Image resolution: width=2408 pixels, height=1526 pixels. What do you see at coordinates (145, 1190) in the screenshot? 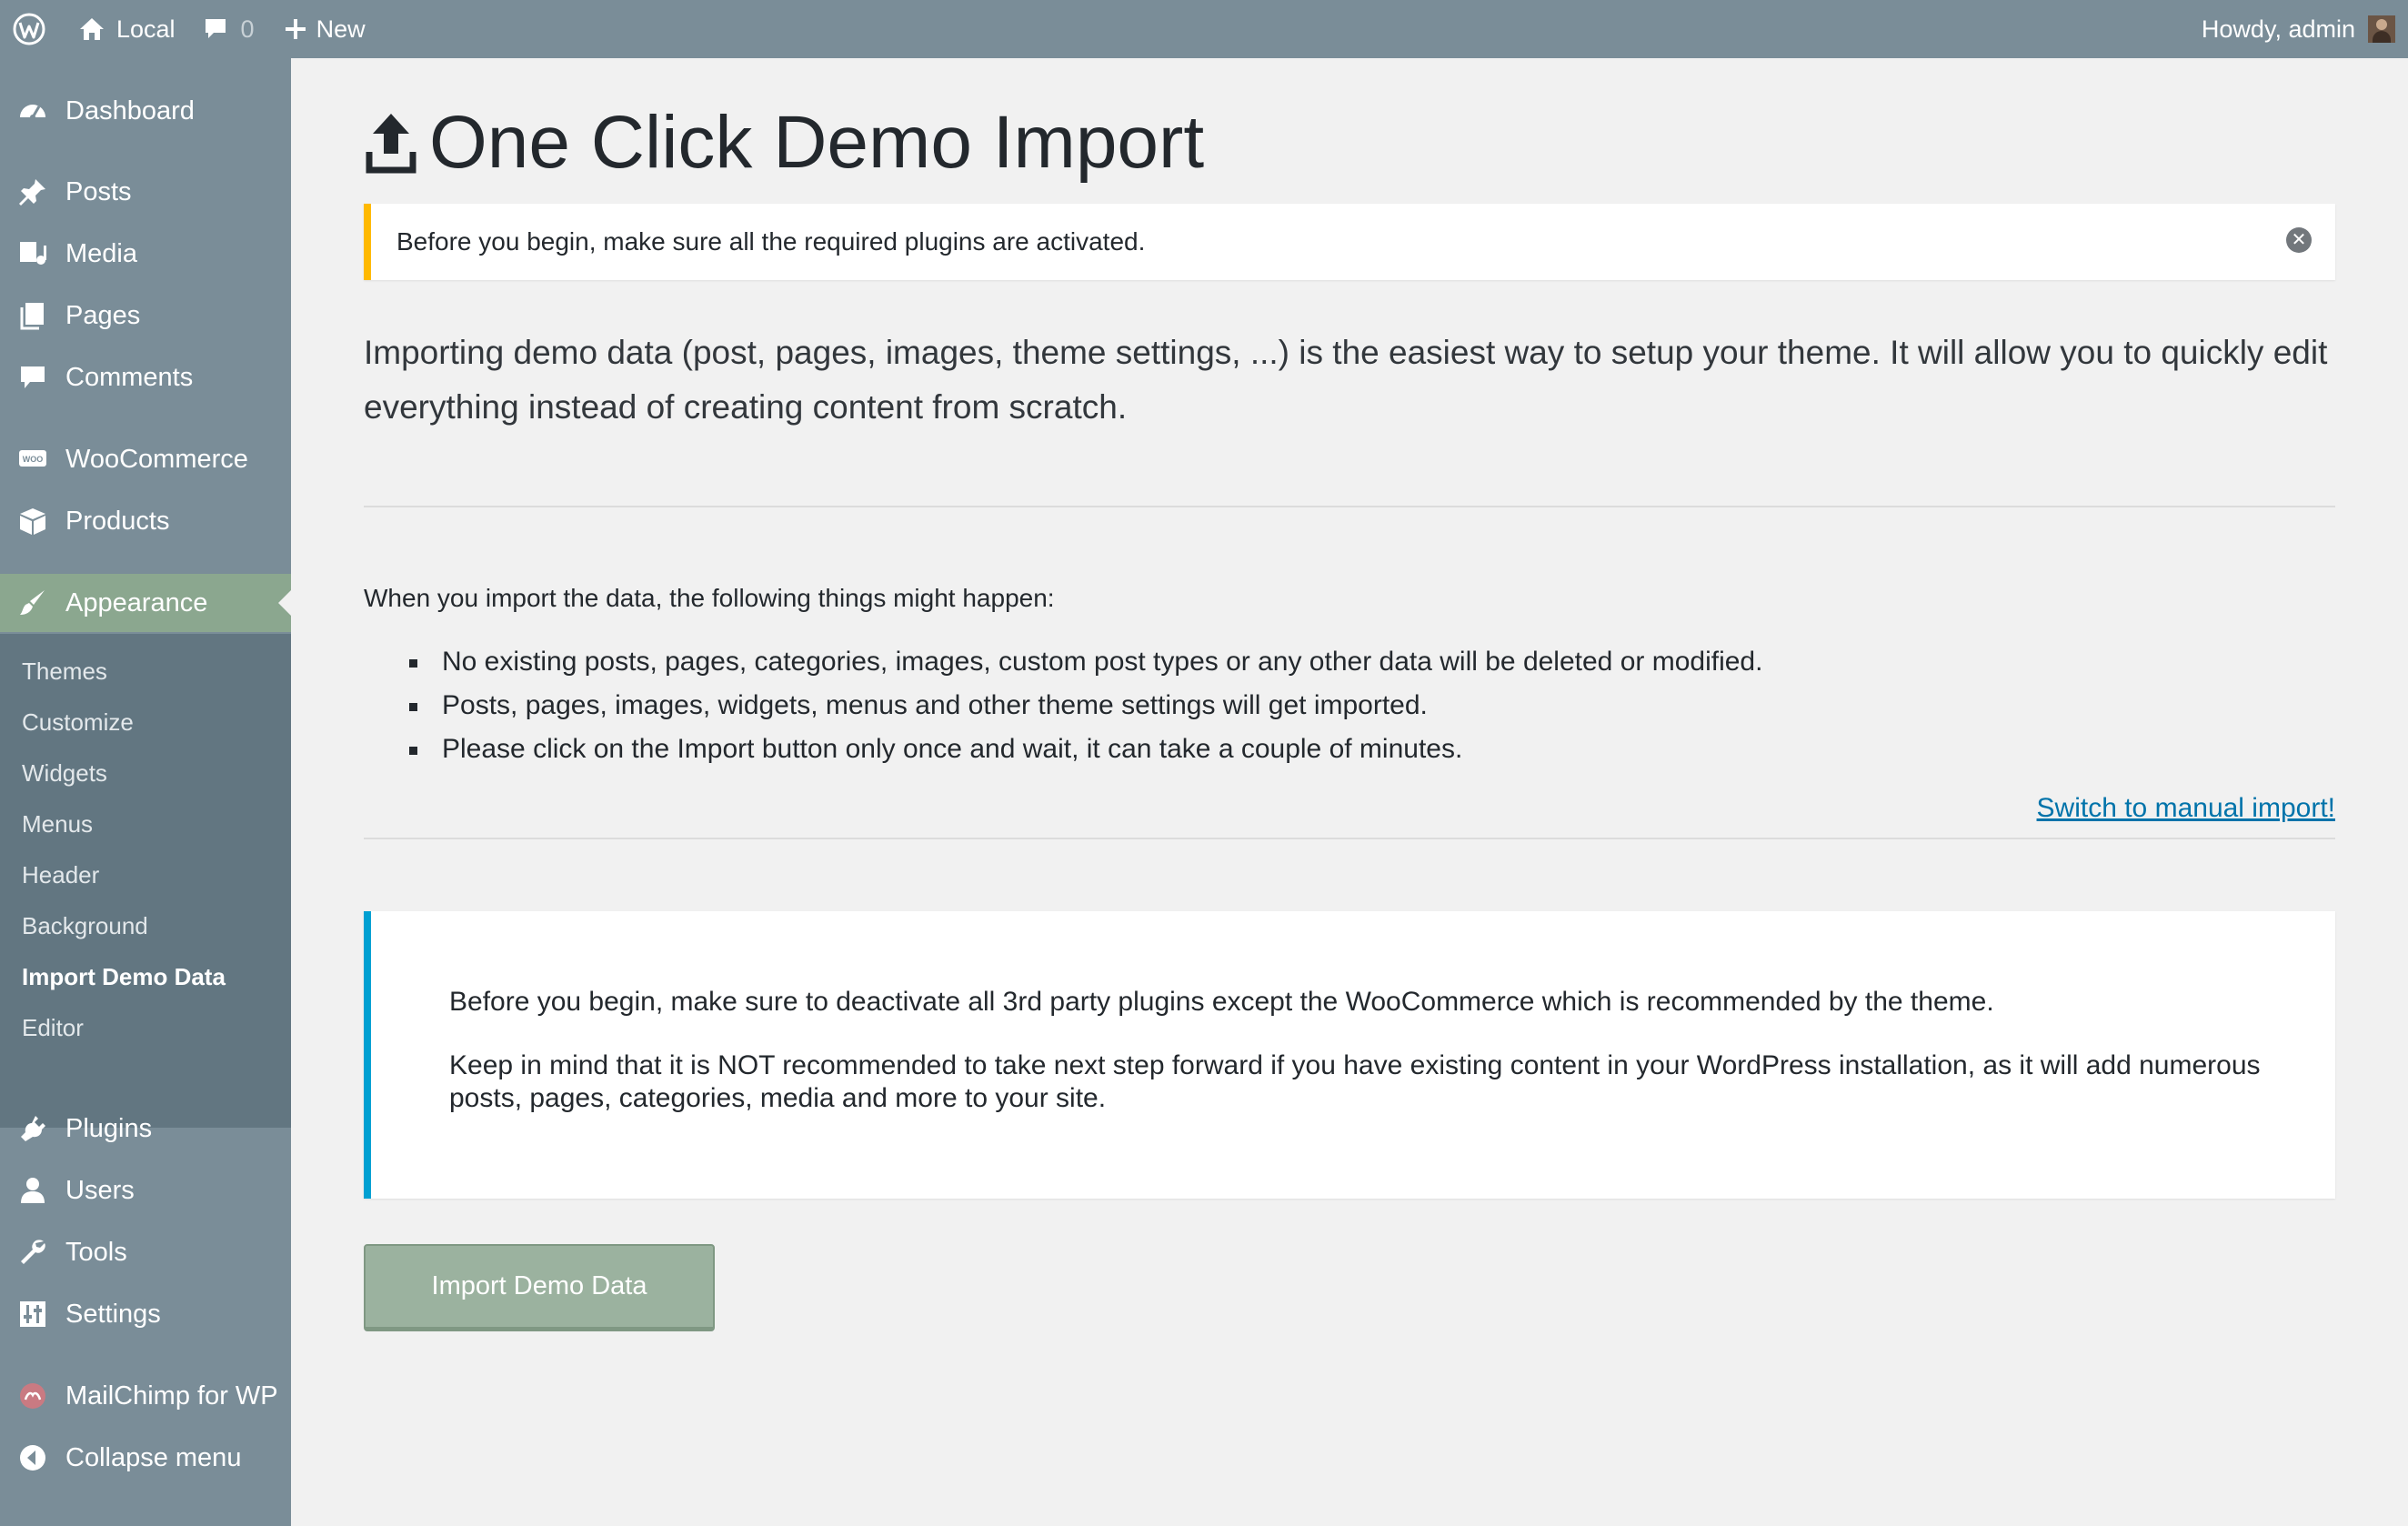
I see `sidebar-item-users: Users` at bounding box center [145, 1190].